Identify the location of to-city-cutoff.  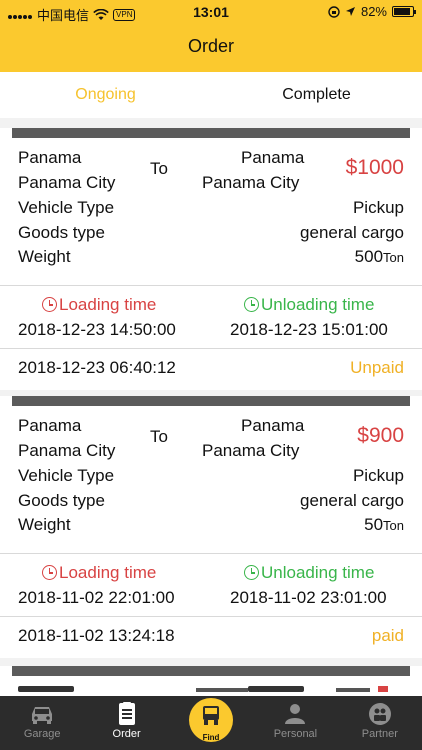
(276, 689).